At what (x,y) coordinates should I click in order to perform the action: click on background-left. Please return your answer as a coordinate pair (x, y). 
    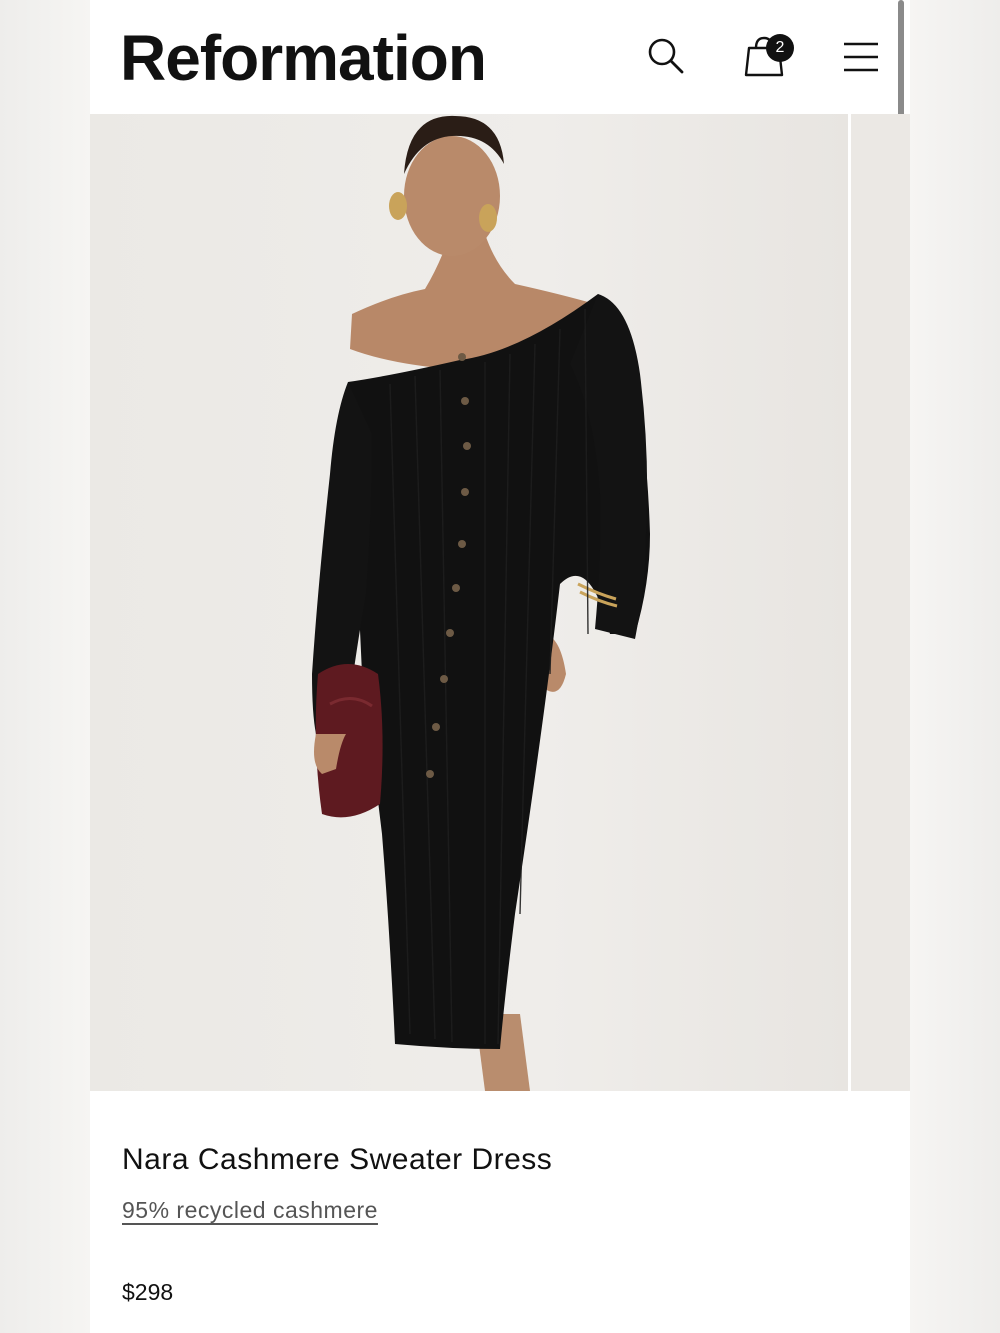
    Looking at the image, I should click on (45, 666).